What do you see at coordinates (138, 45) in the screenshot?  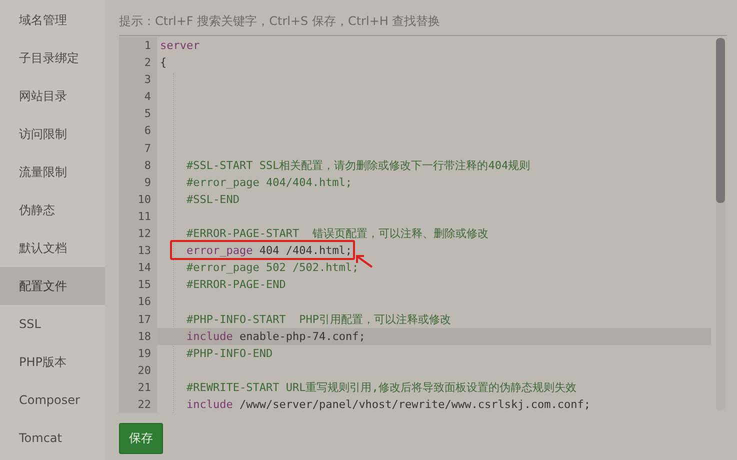 I see `line-number: 1` at bounding box center [138, 45].